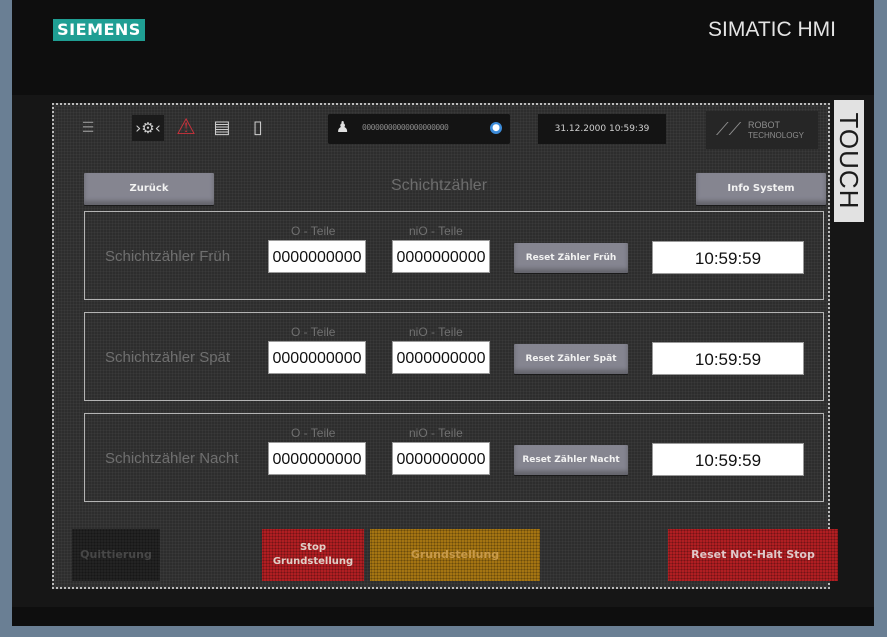 The image size is (887, 637). Describe the element at coordinates (313, 561) in the screenshot. I see `stop-line2: Grundstellung` at that location.